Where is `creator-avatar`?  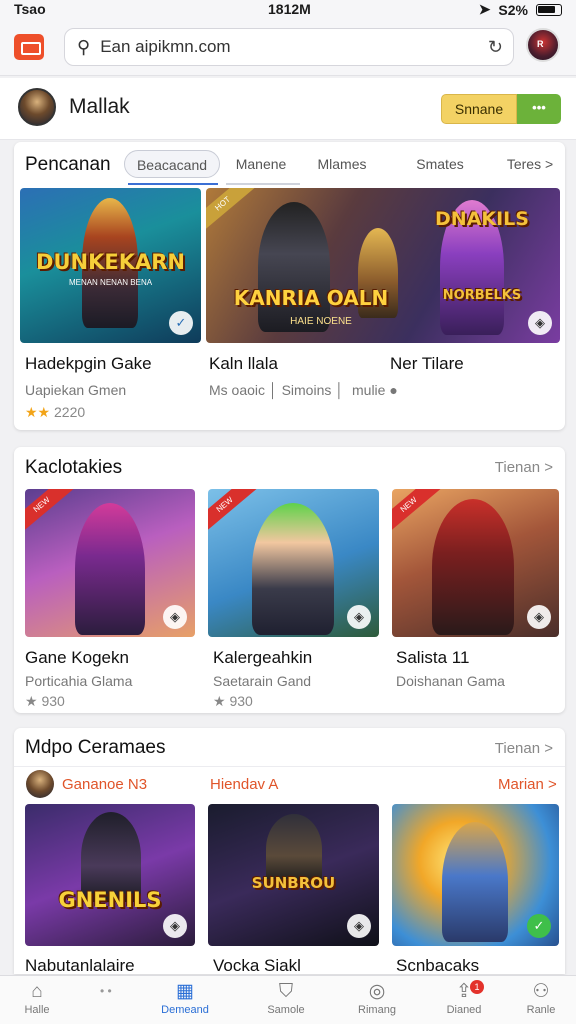 creator-avatar is located at coordinates (40, 784).